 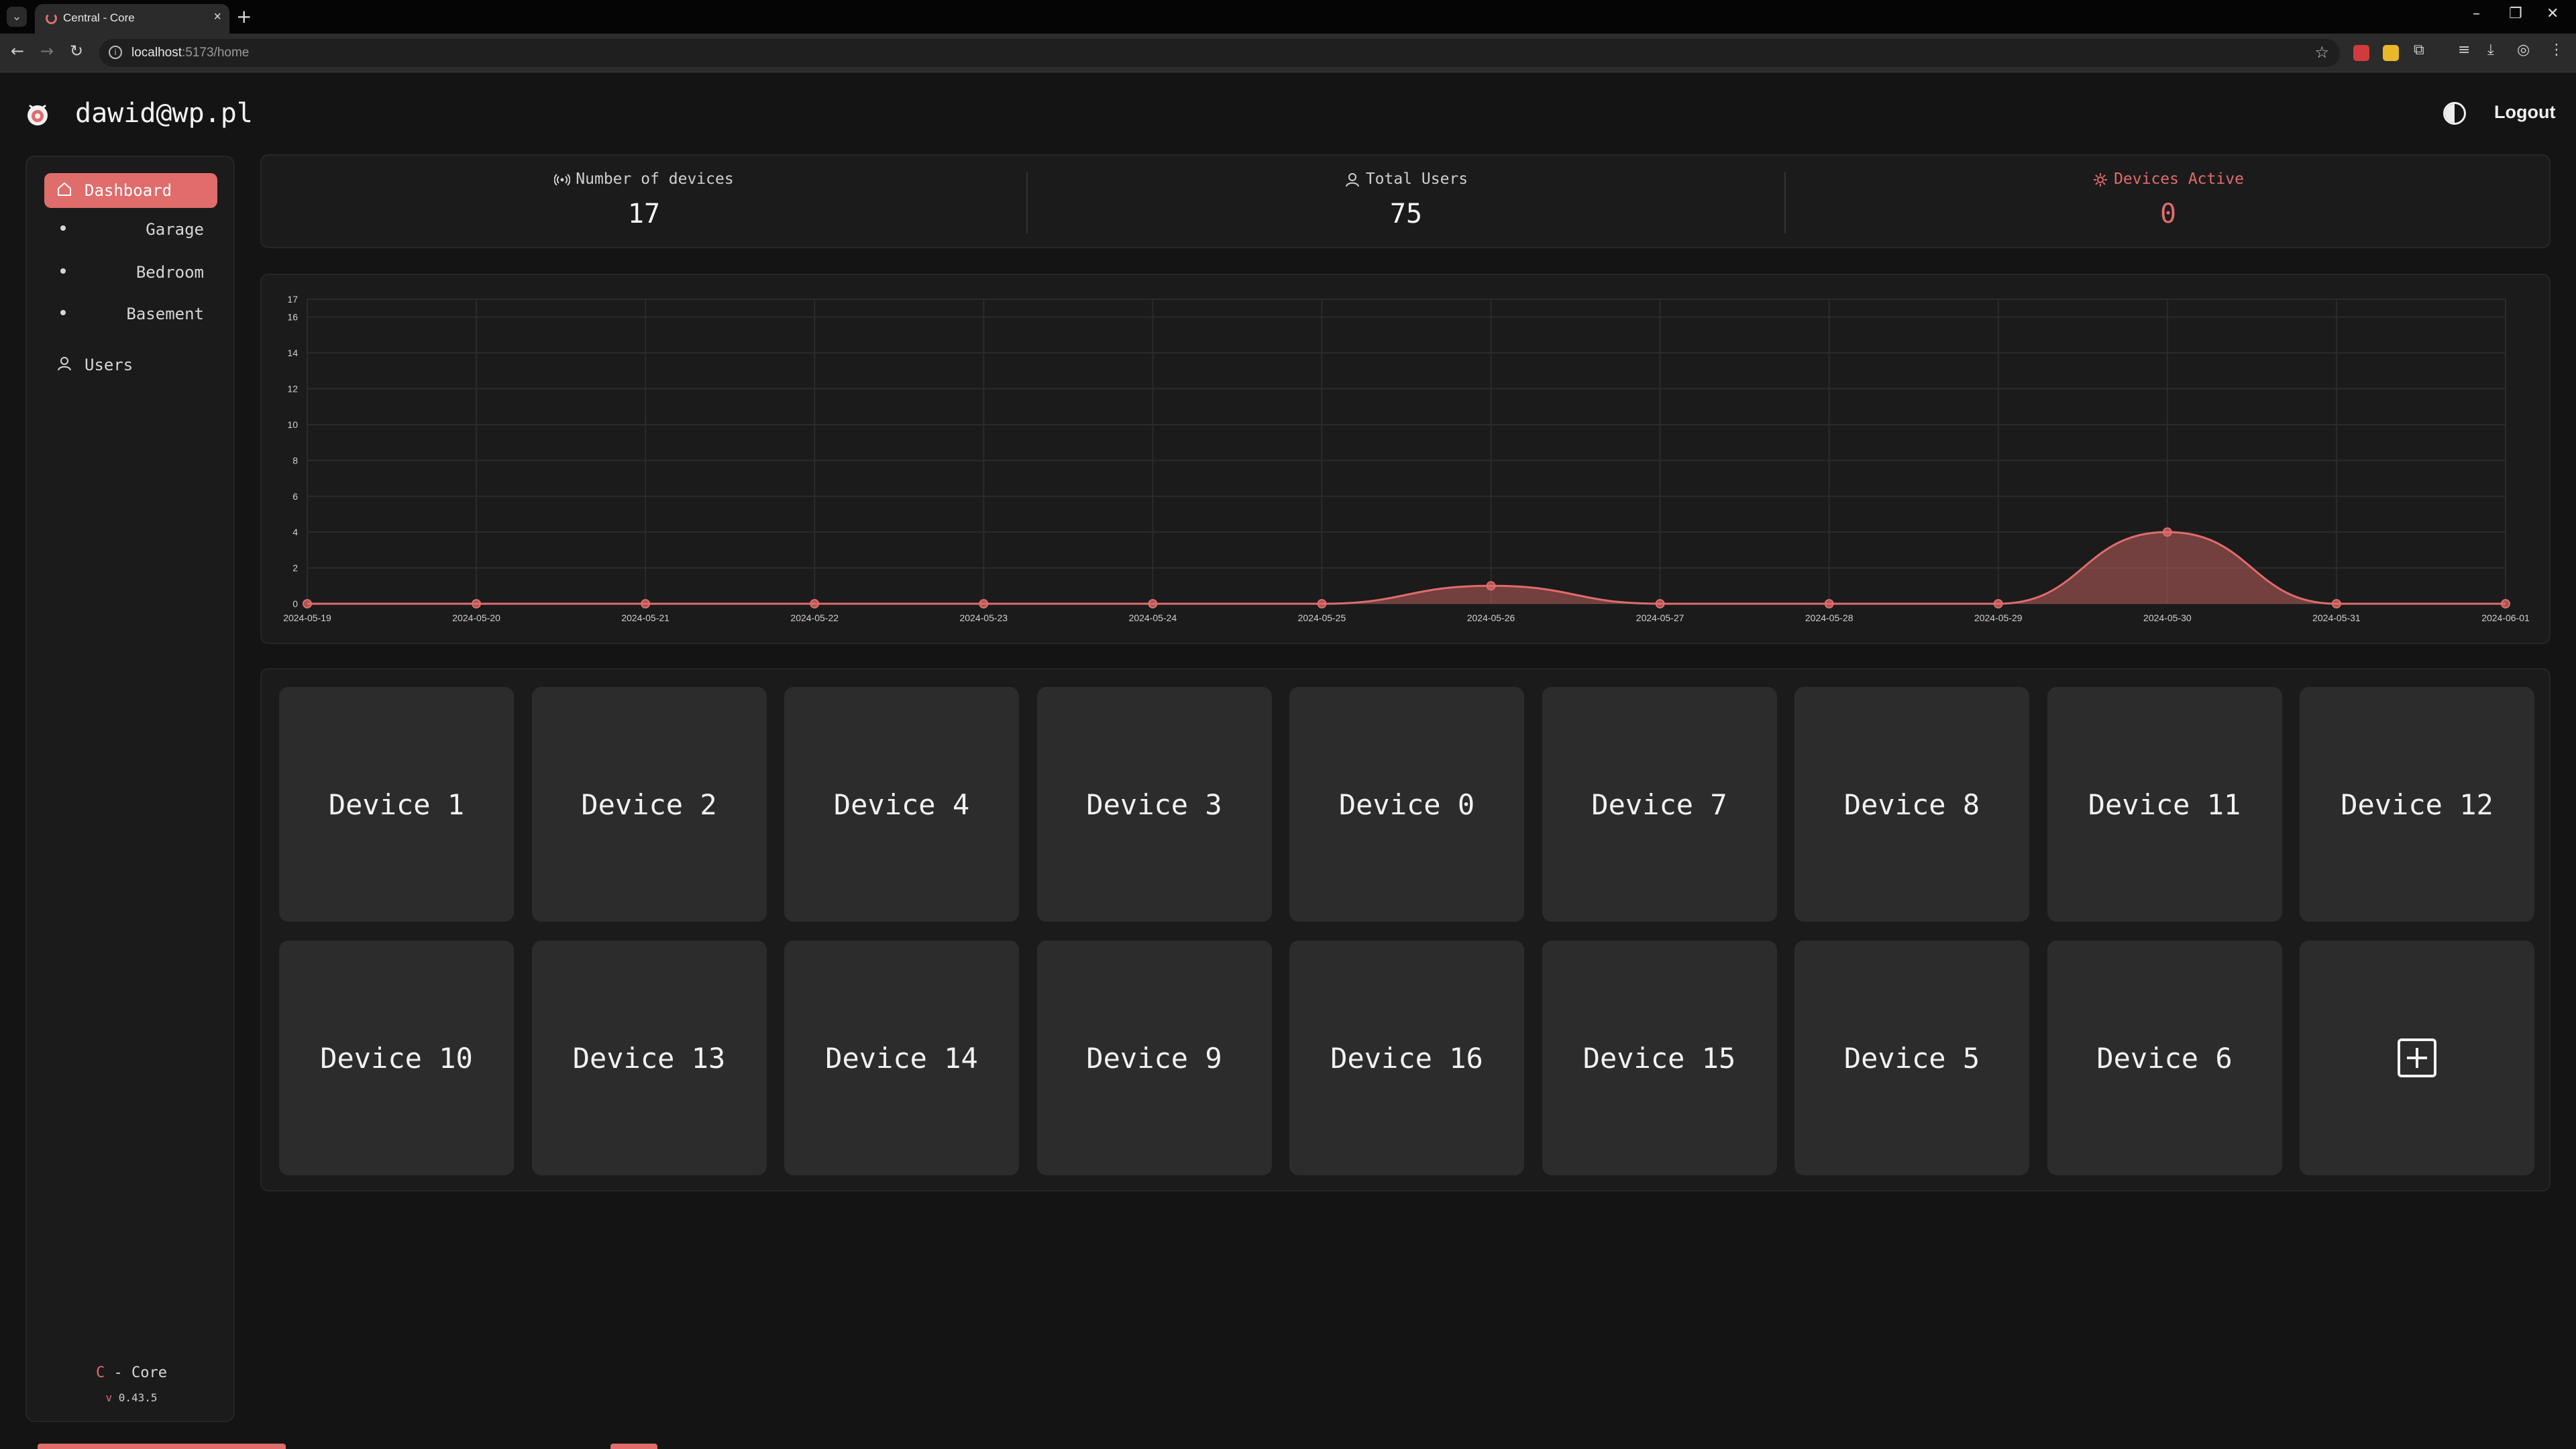 What do you see at coordinates (99, 17) in the screenshot?
I see `tab-title: Central - Core` at bounding box center [99, 17].